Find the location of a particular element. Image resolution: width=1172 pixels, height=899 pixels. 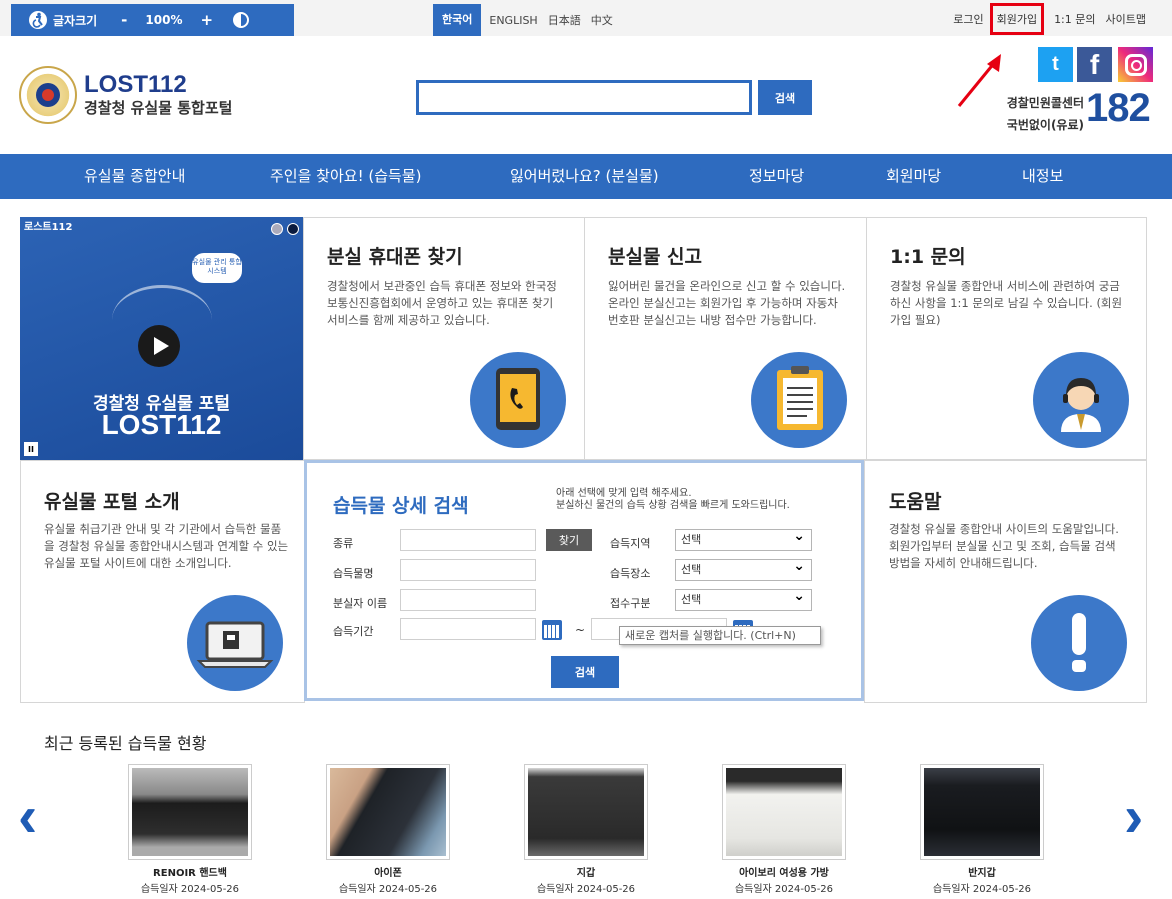

call-center: 경찰민원콜센터 국번없이(유료) is located at coordinates (1039, 114).